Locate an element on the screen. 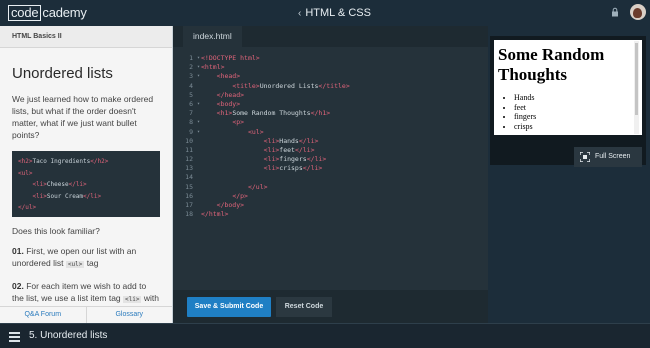 The height and width of the screenshot is (348, 650). code-line: 13 <li>crisps</li> is located at coordinates (330, 168).